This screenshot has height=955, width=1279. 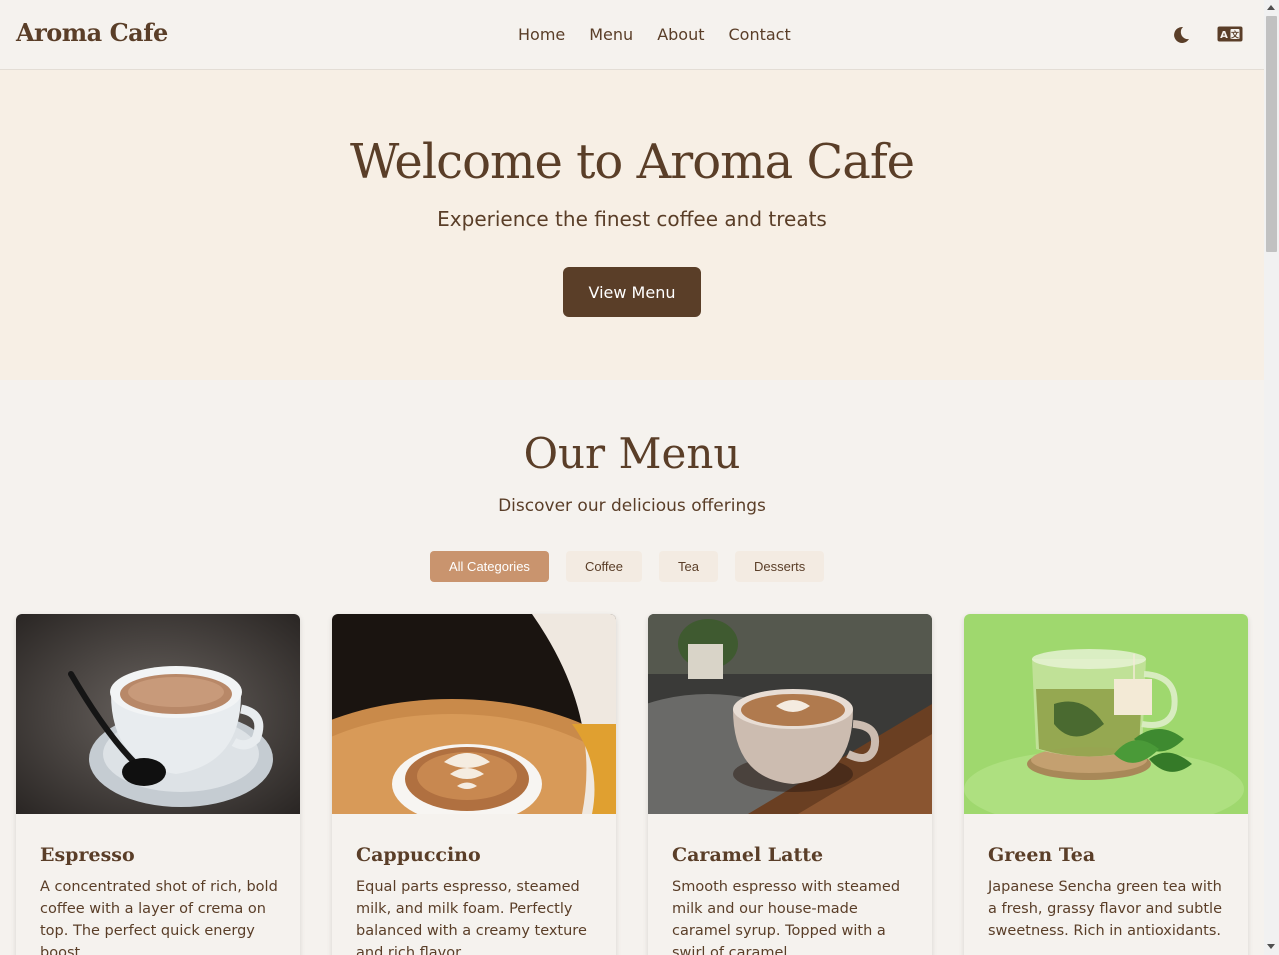 I want to click on menu-item-name: Cappuccino, so click(x=418, y=855).